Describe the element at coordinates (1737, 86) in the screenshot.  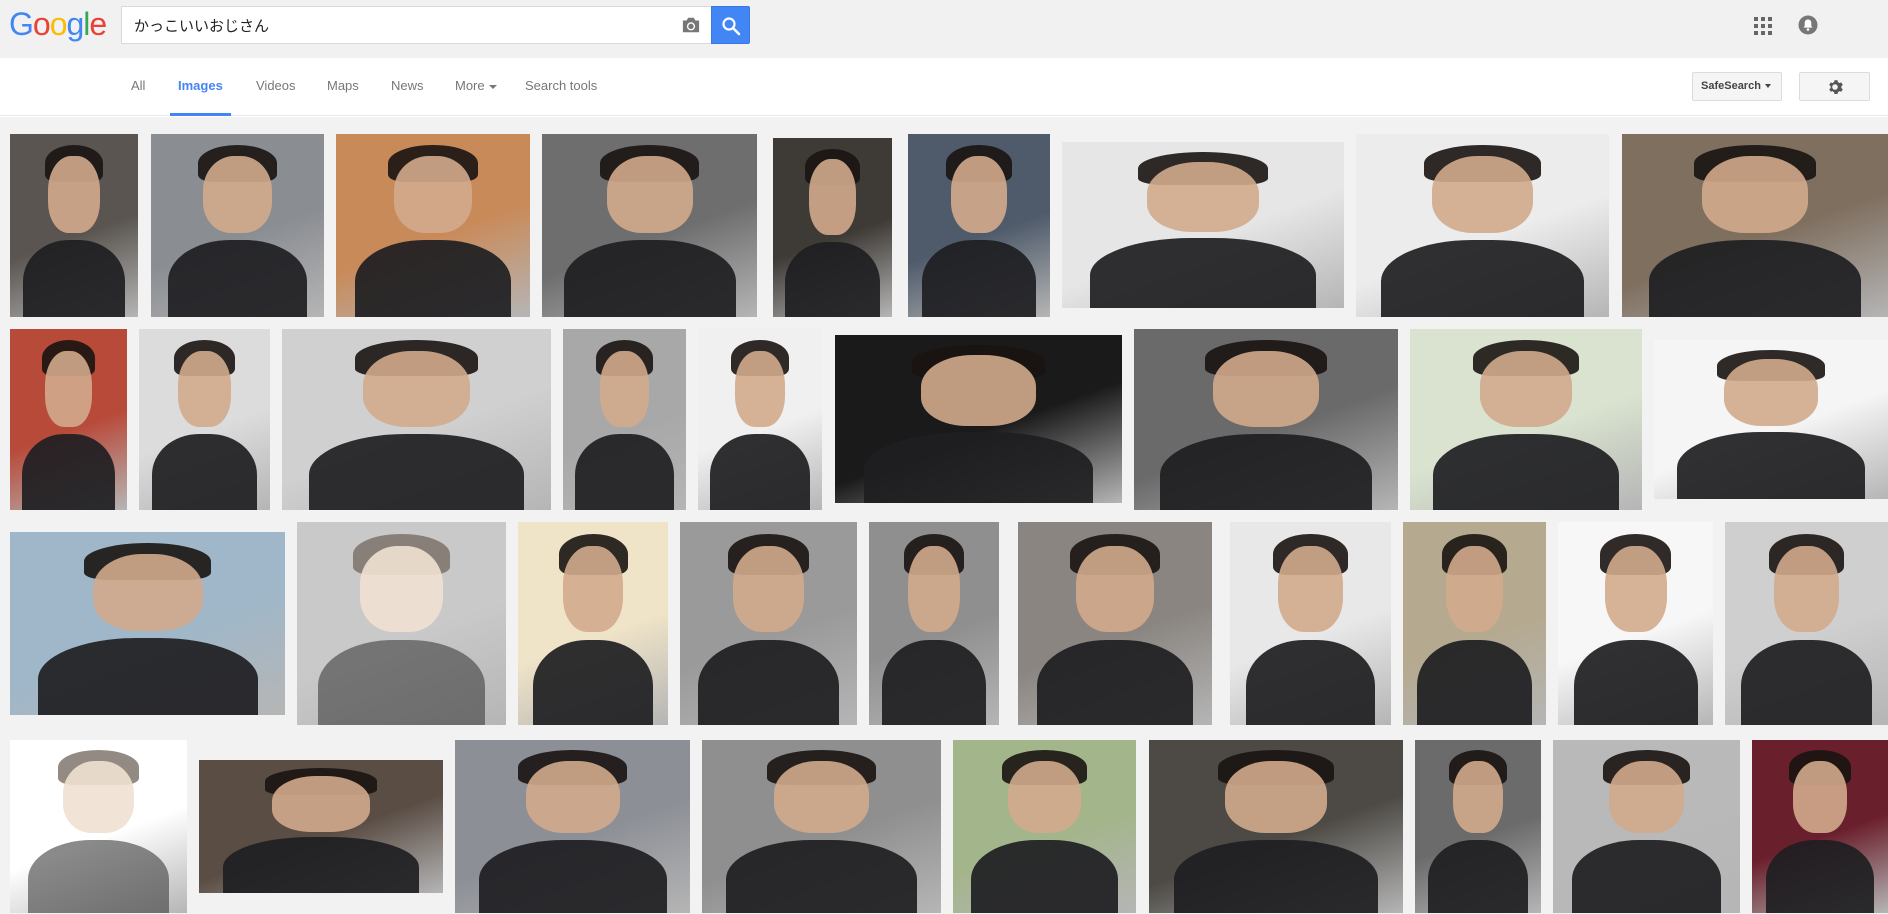
I see `safesearch-button: SafeSearch` at that location.